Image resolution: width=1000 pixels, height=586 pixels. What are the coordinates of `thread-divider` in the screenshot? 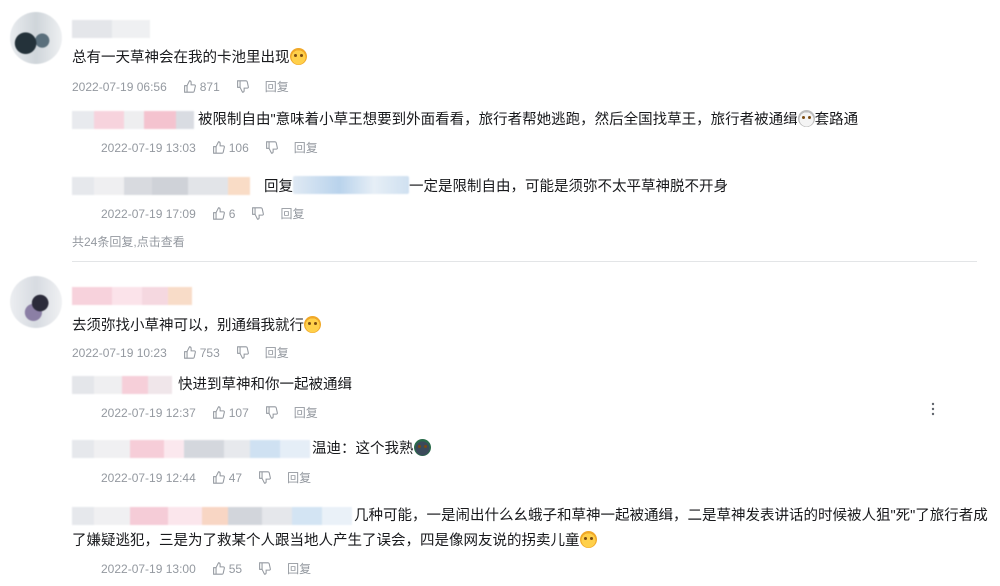 It's located at (524, 261).